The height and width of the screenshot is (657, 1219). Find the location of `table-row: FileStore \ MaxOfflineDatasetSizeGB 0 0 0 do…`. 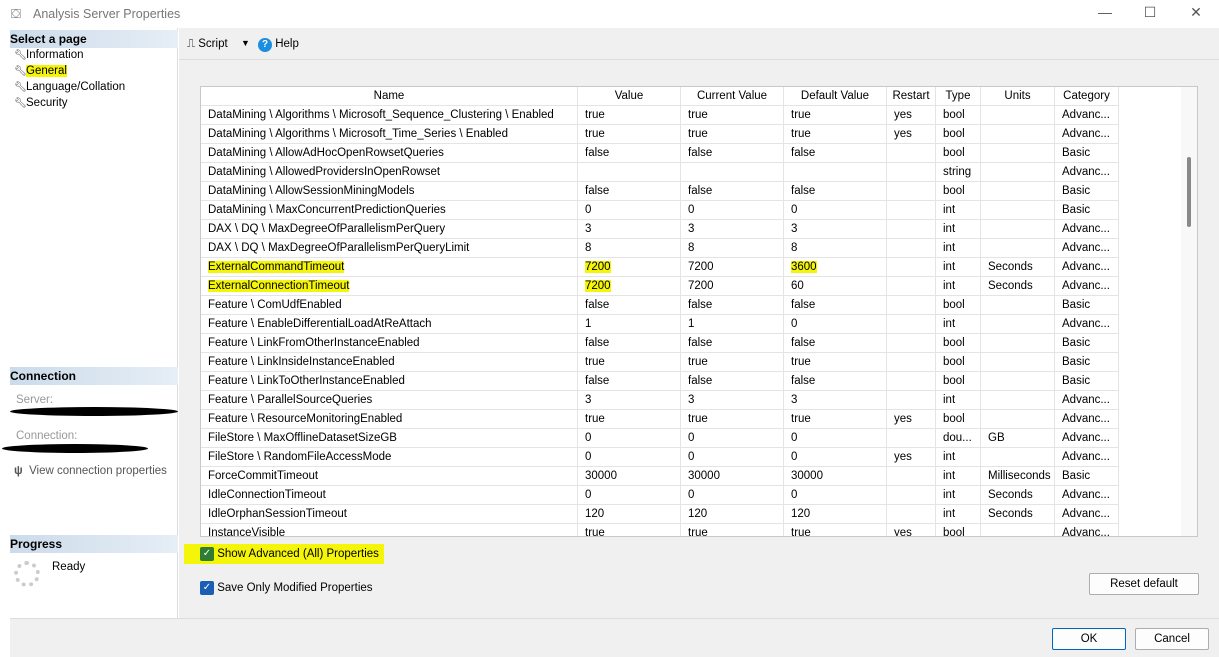

table-row: FileStore \ MaxOfflineDatasetSizeGB 0 0 0 do… is located at coordinates (660, 438).